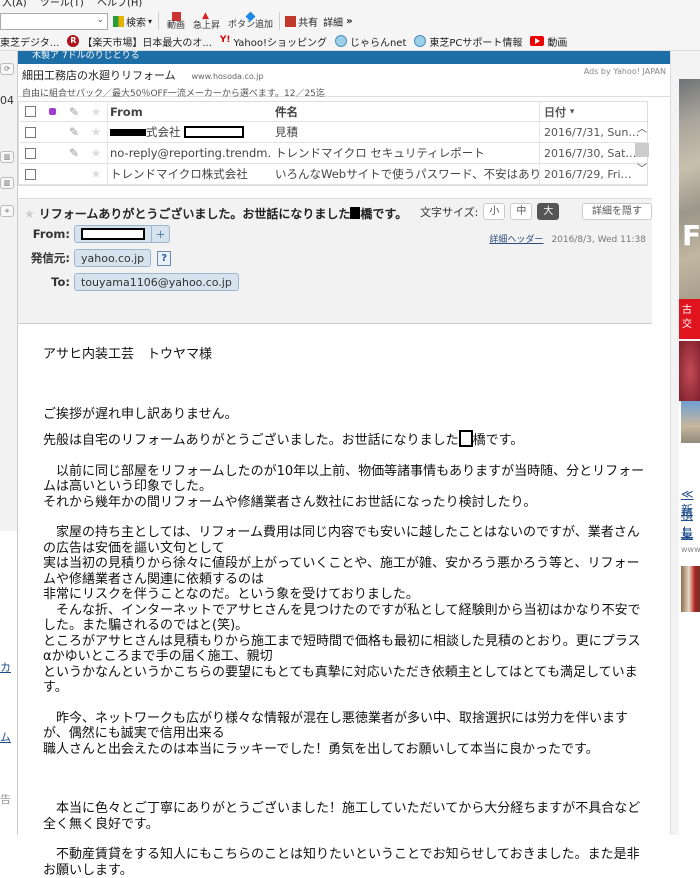 Image resolution: width=700 pixels, height=878 pixels. What do you see at coordinates (52, 111) in the screenshot?
I see `flag-icon` at bounding box center [52, 111].